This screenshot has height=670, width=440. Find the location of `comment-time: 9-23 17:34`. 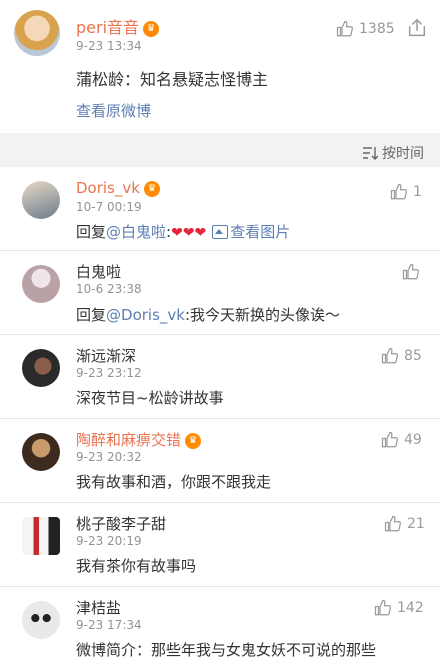

comment-time: 9-23 17:34 is located at coordinates (109, 625).